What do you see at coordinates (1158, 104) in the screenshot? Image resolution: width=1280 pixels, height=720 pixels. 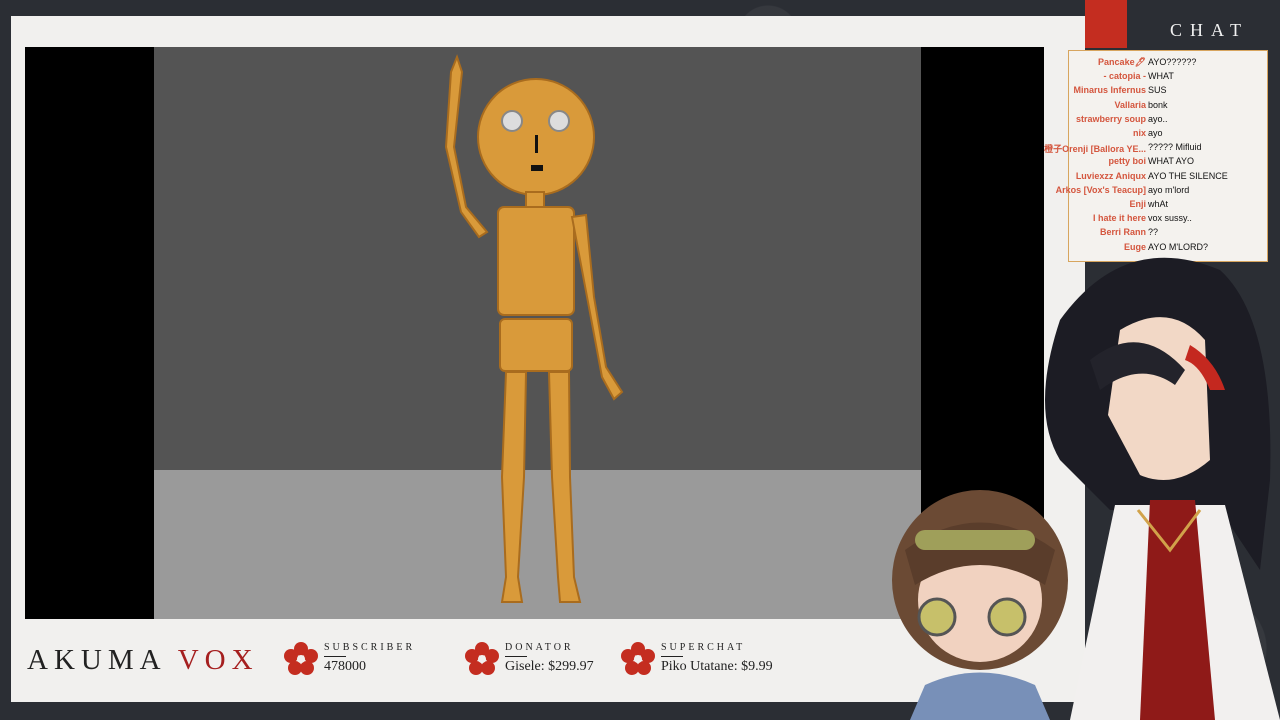 I see `chat-text: bonk` at bounding box center [1158, 104].